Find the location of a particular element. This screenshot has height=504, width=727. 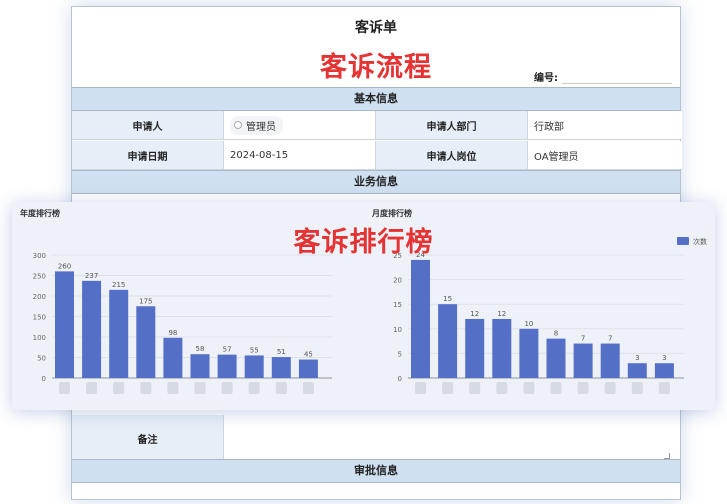

data-label-1-5: 8 is located at coordinates (556, 334).